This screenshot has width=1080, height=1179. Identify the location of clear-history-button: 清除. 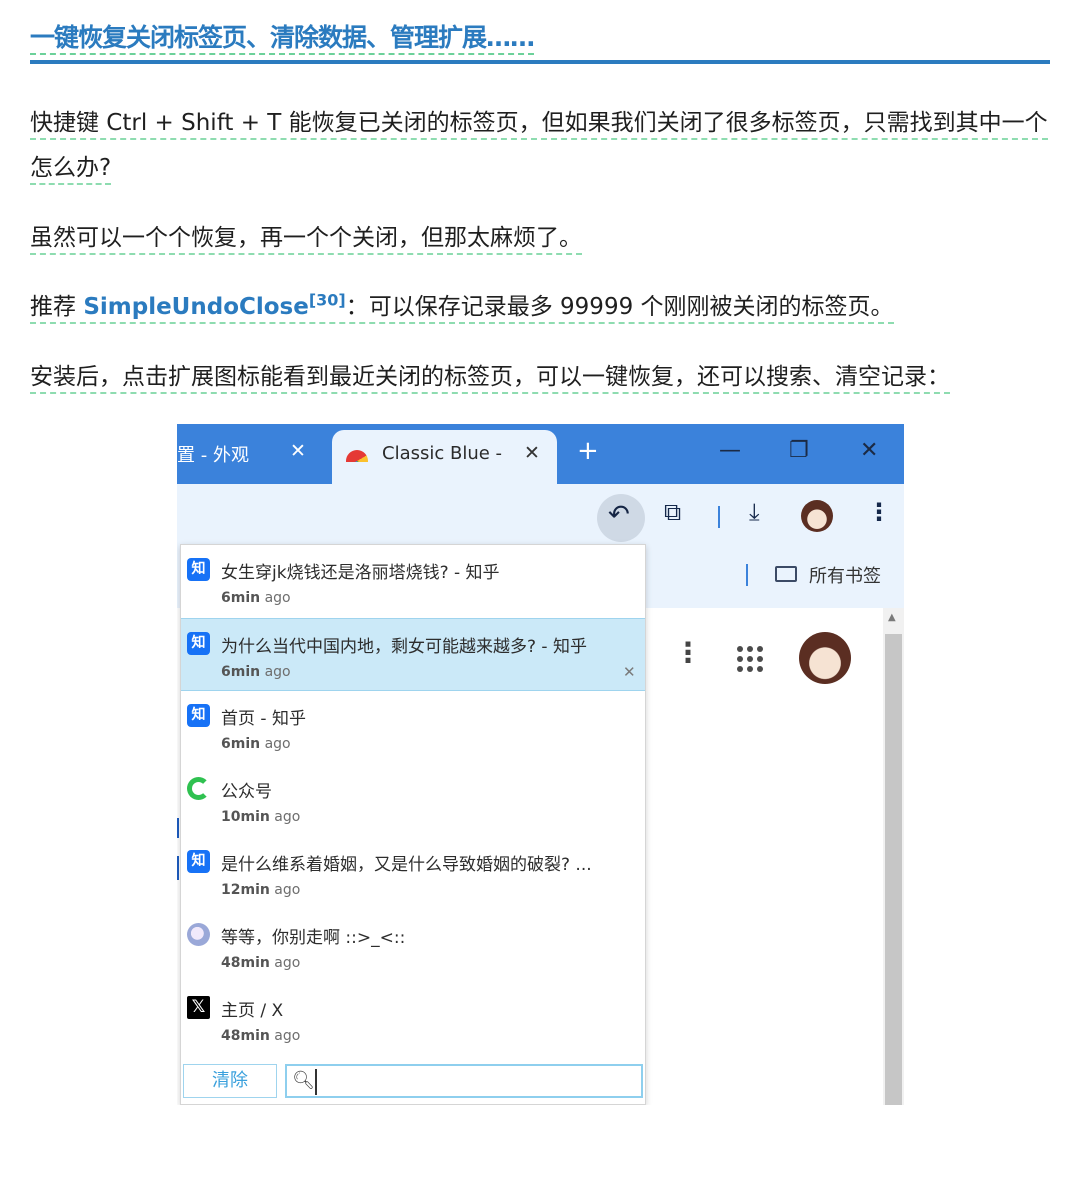
(230, 1081).